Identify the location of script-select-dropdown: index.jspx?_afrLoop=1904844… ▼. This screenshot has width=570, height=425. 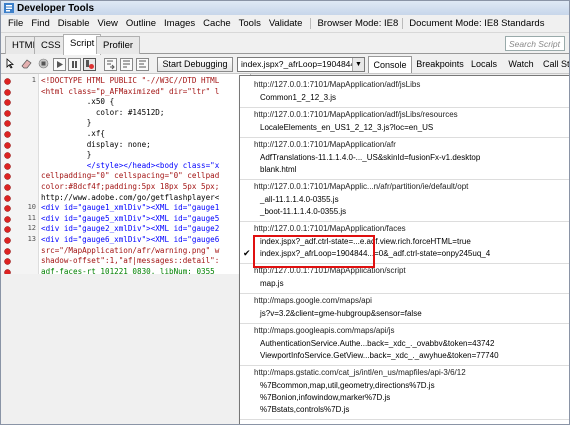
(301, 64).